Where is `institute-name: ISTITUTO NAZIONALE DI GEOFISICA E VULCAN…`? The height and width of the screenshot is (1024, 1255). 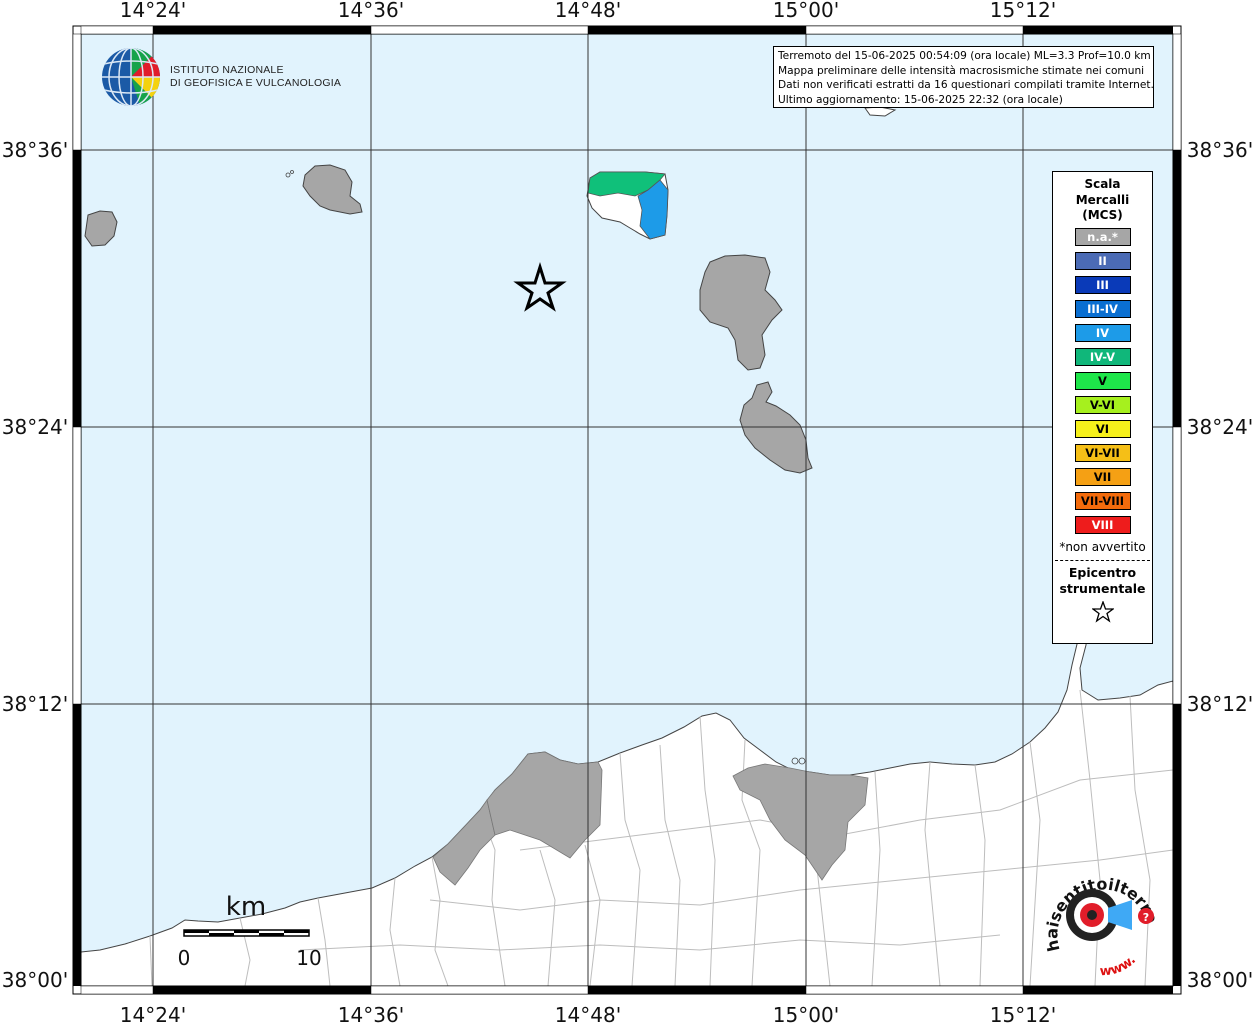 institute-name: ISTITUTO NAZIONALE DI GEOFISICA E VULCAN… is located at coordinates (255, 77).